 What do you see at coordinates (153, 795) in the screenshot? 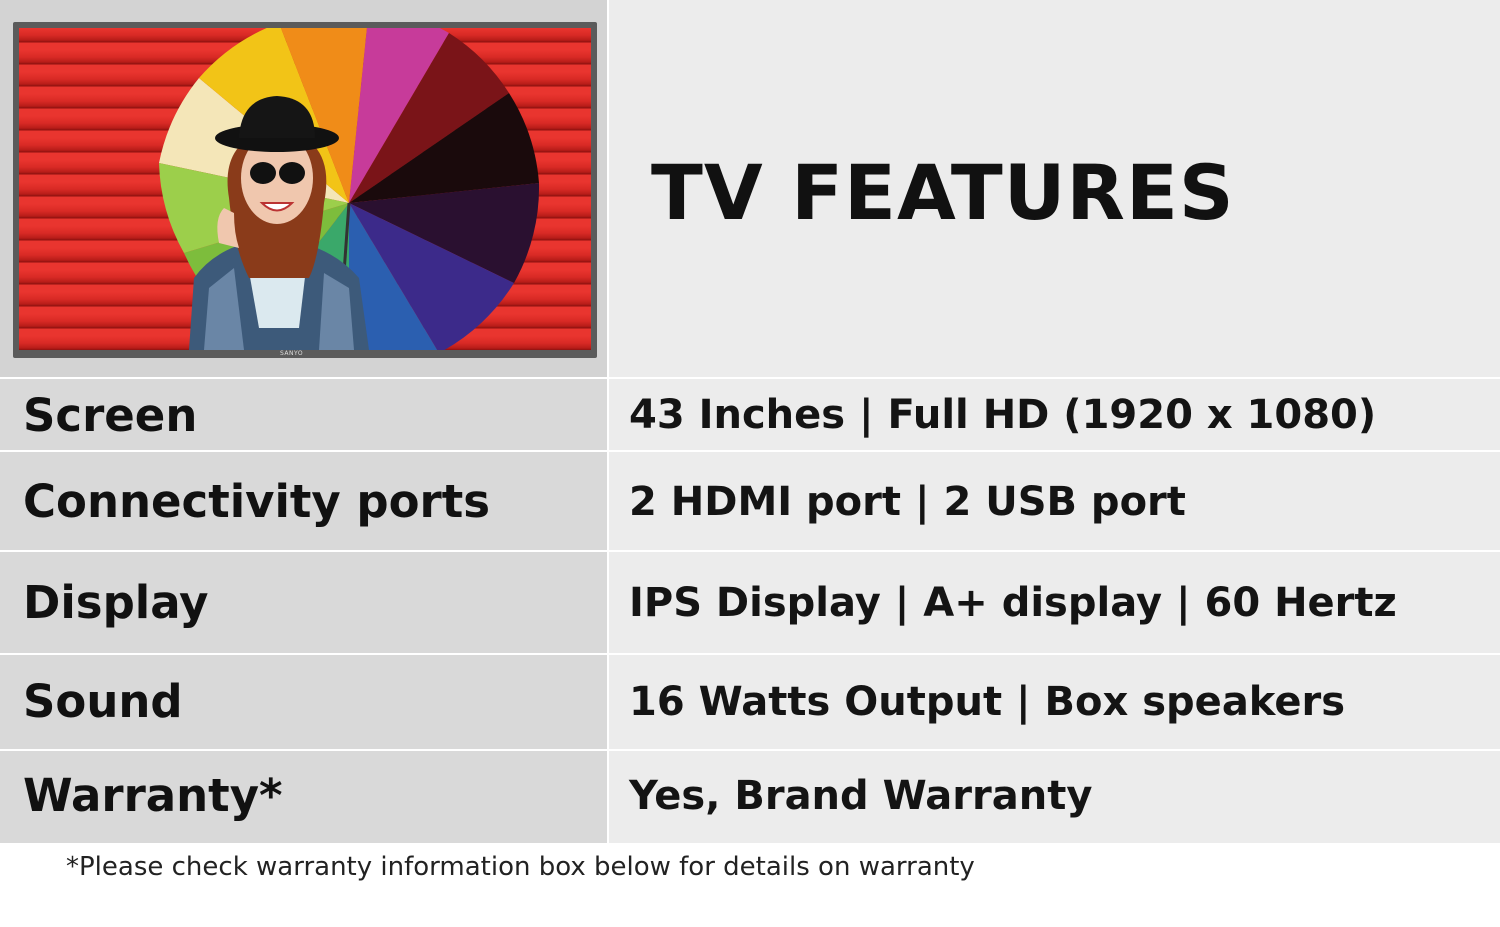
I see `feature-label: Warranty*` at bounding box center [153, 795].